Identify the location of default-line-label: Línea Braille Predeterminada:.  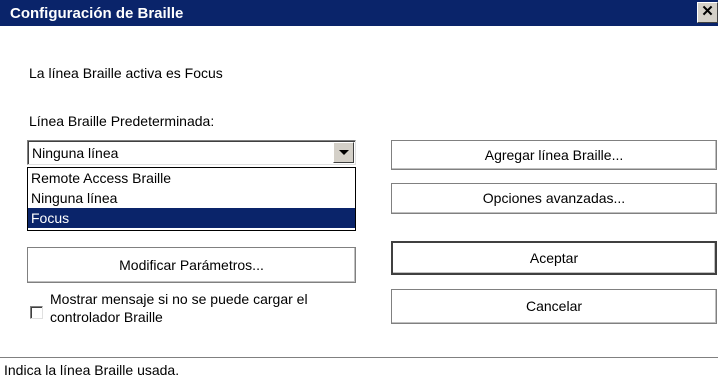
(122, 121).